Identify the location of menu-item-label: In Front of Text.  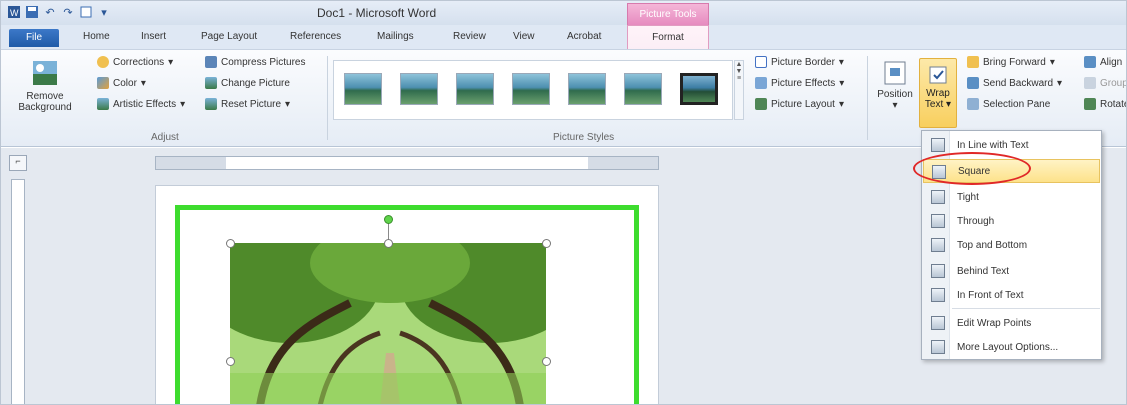
(990, 295).